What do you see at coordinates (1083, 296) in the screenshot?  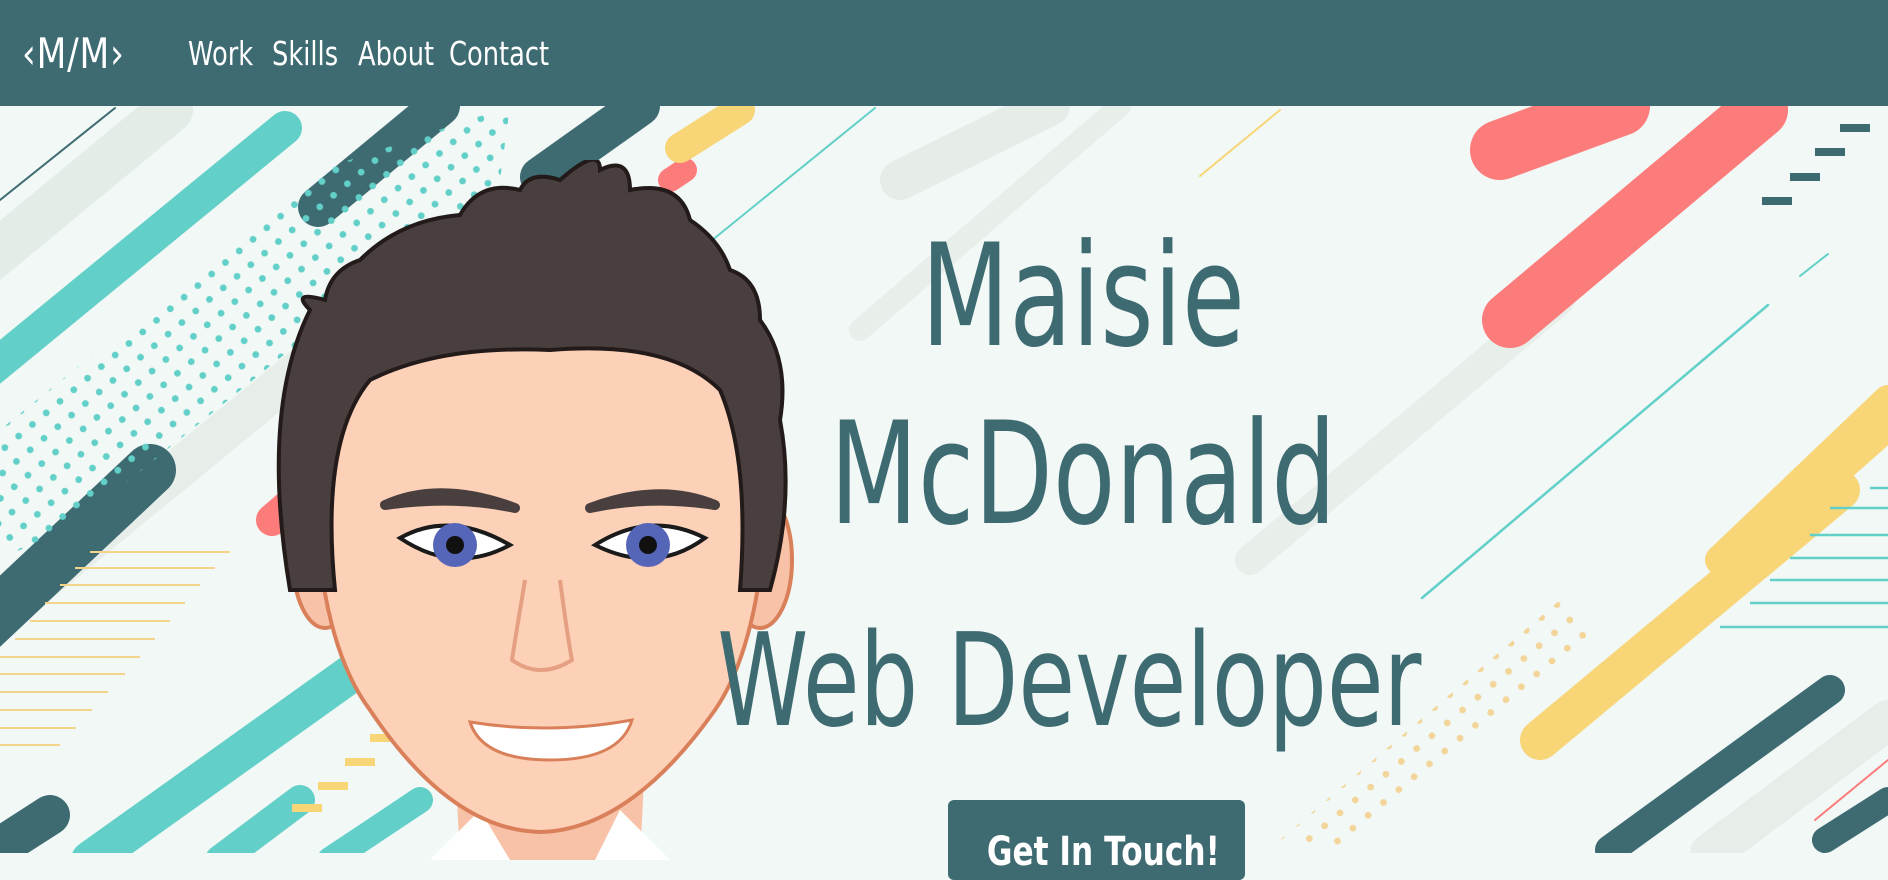 I see `hero-first-name: Maisie` at bounding box center [1083, 296].